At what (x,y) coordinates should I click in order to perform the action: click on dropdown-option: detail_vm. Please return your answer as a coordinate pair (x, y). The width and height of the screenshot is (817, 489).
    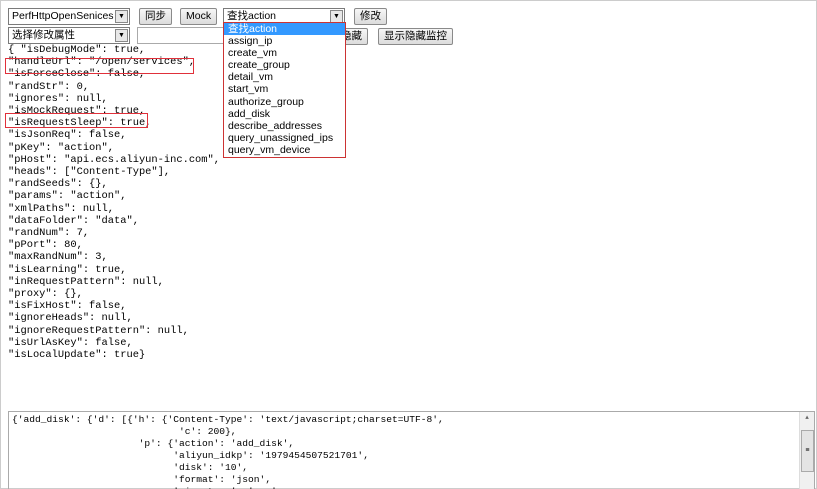
    Looking at the image, I should click on (284, 77).